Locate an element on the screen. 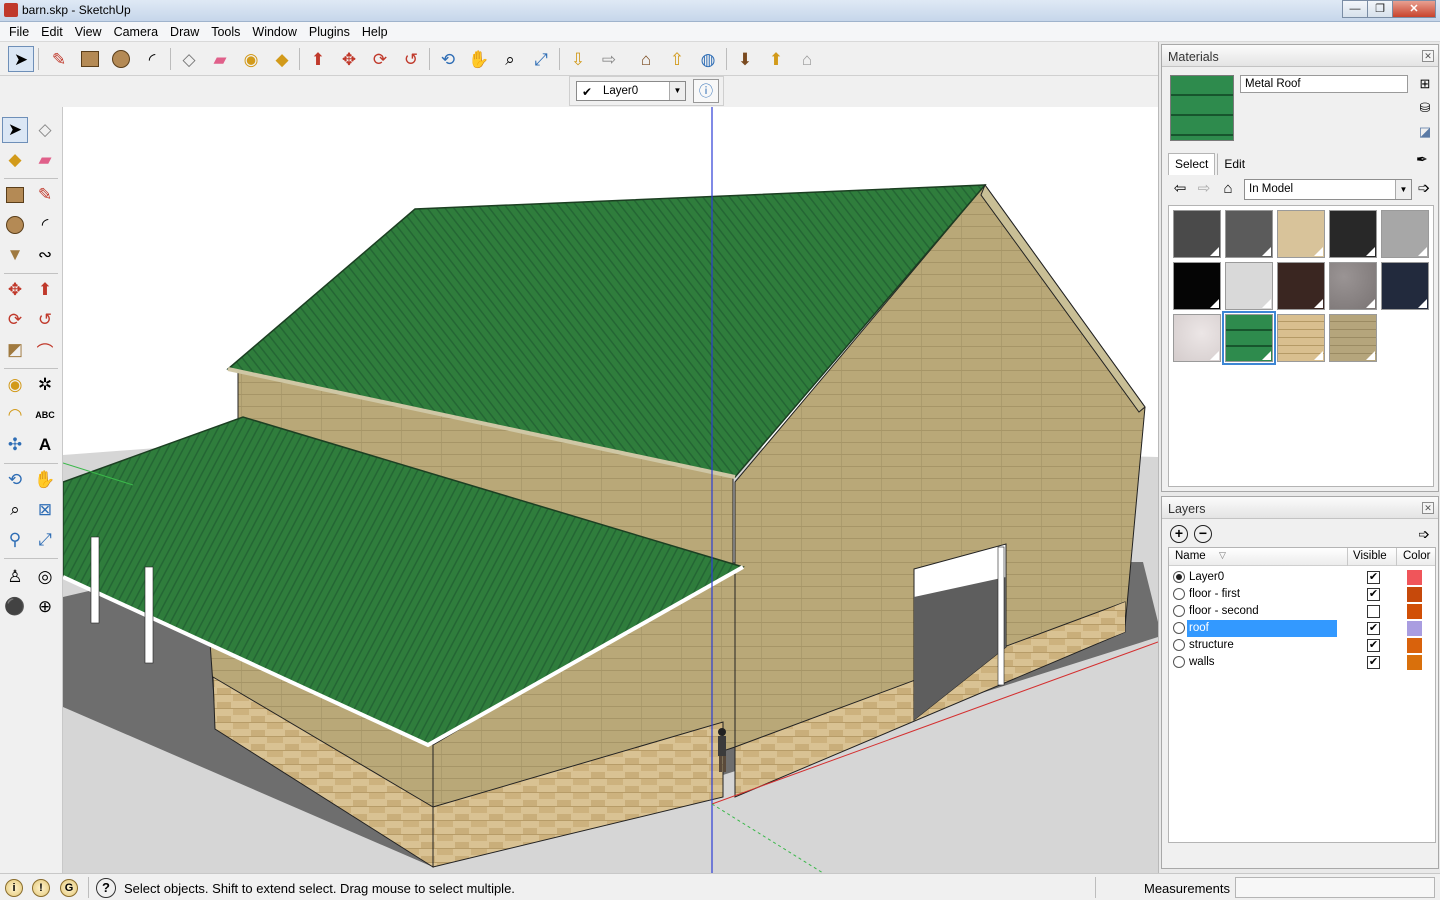  circle-tool is located at coordinates (15, 225).